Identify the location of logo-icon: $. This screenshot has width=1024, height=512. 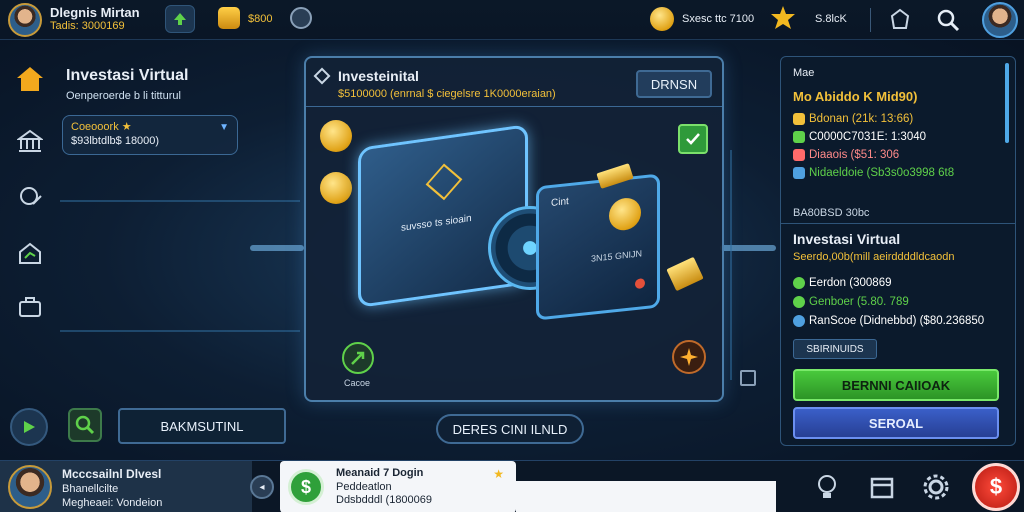
(996, 487).